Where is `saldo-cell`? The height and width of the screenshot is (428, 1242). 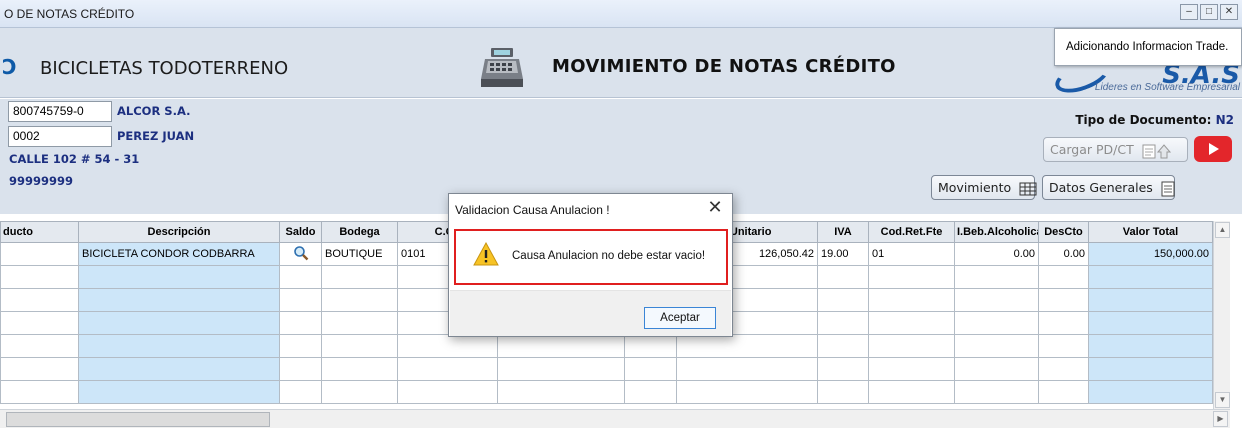
saldo-cell is located at coordinates (300, 254).